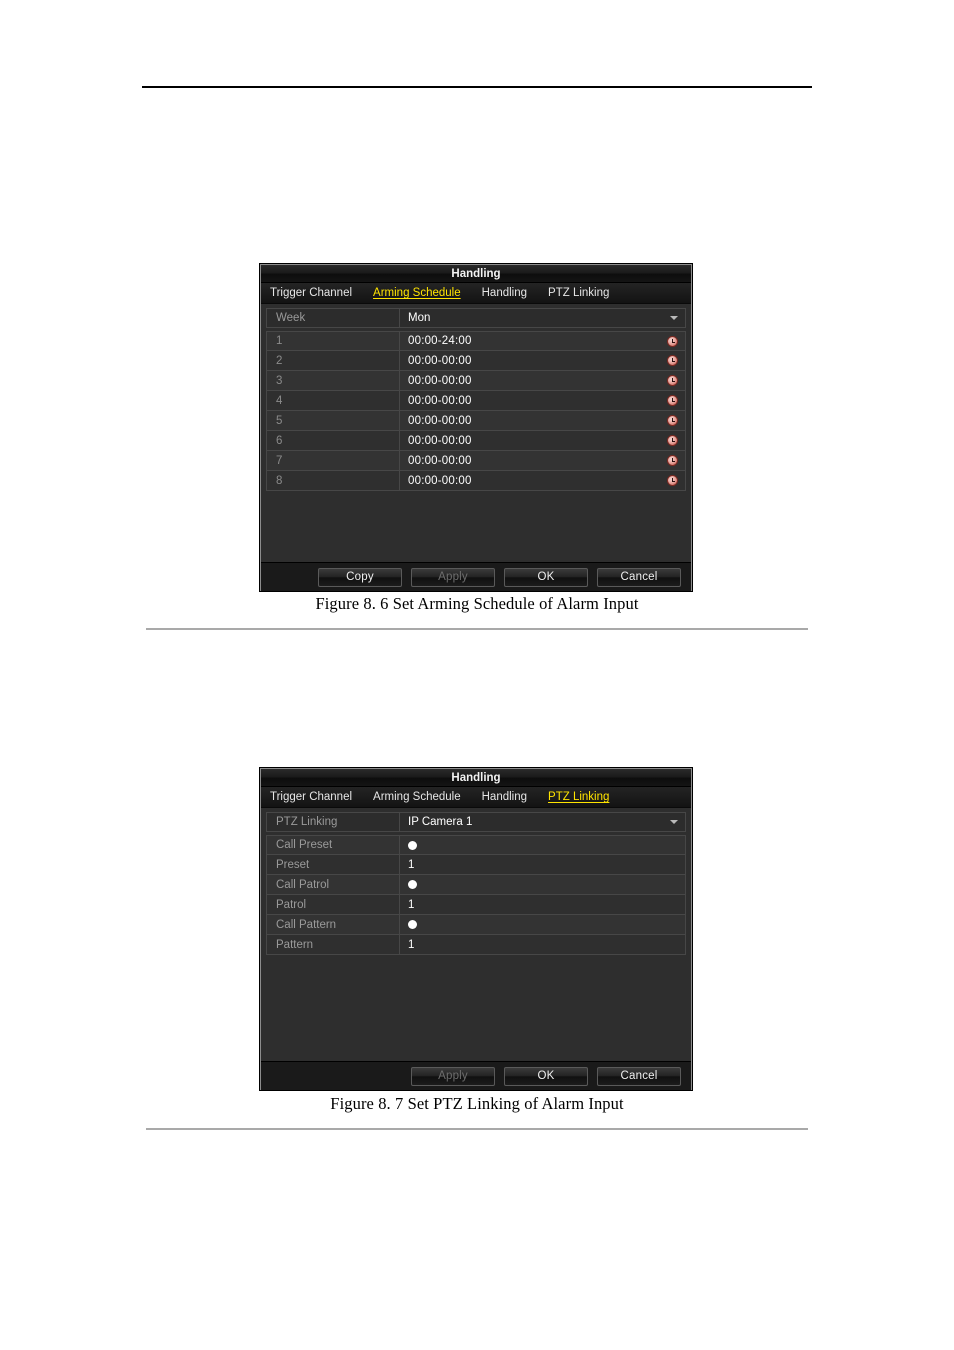 Image resolution: width=954 pixels, height=1350 pixels. Describe the element at coordinates (333, 318) in the screenshot. I see `week-label: Week` at that location.